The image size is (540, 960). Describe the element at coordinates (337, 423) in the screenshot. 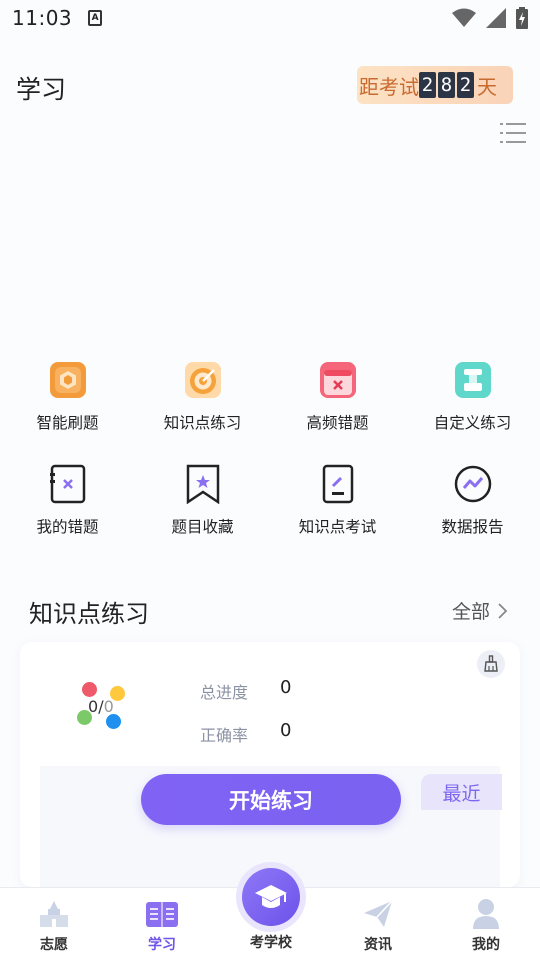

I see `grid-label: 高频错题` at that location.